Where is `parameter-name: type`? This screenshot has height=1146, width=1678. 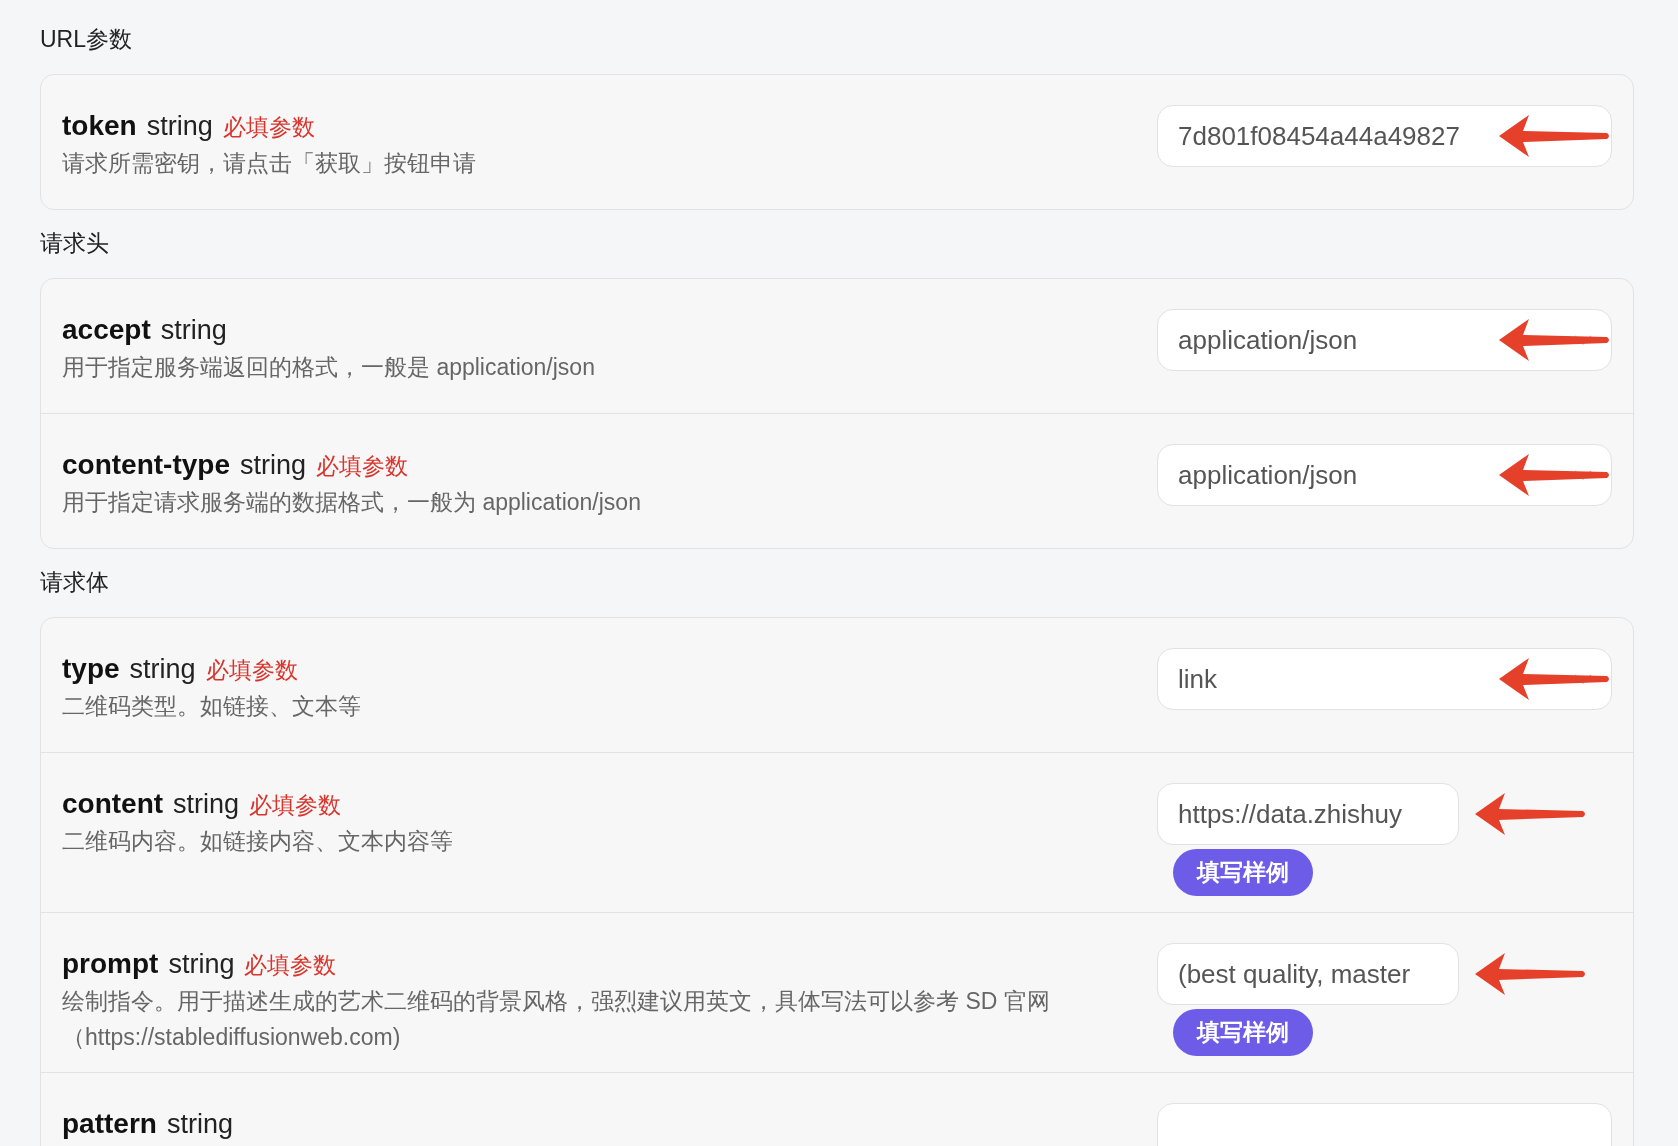 parameter-name: type is located at coordinates (91, 669).